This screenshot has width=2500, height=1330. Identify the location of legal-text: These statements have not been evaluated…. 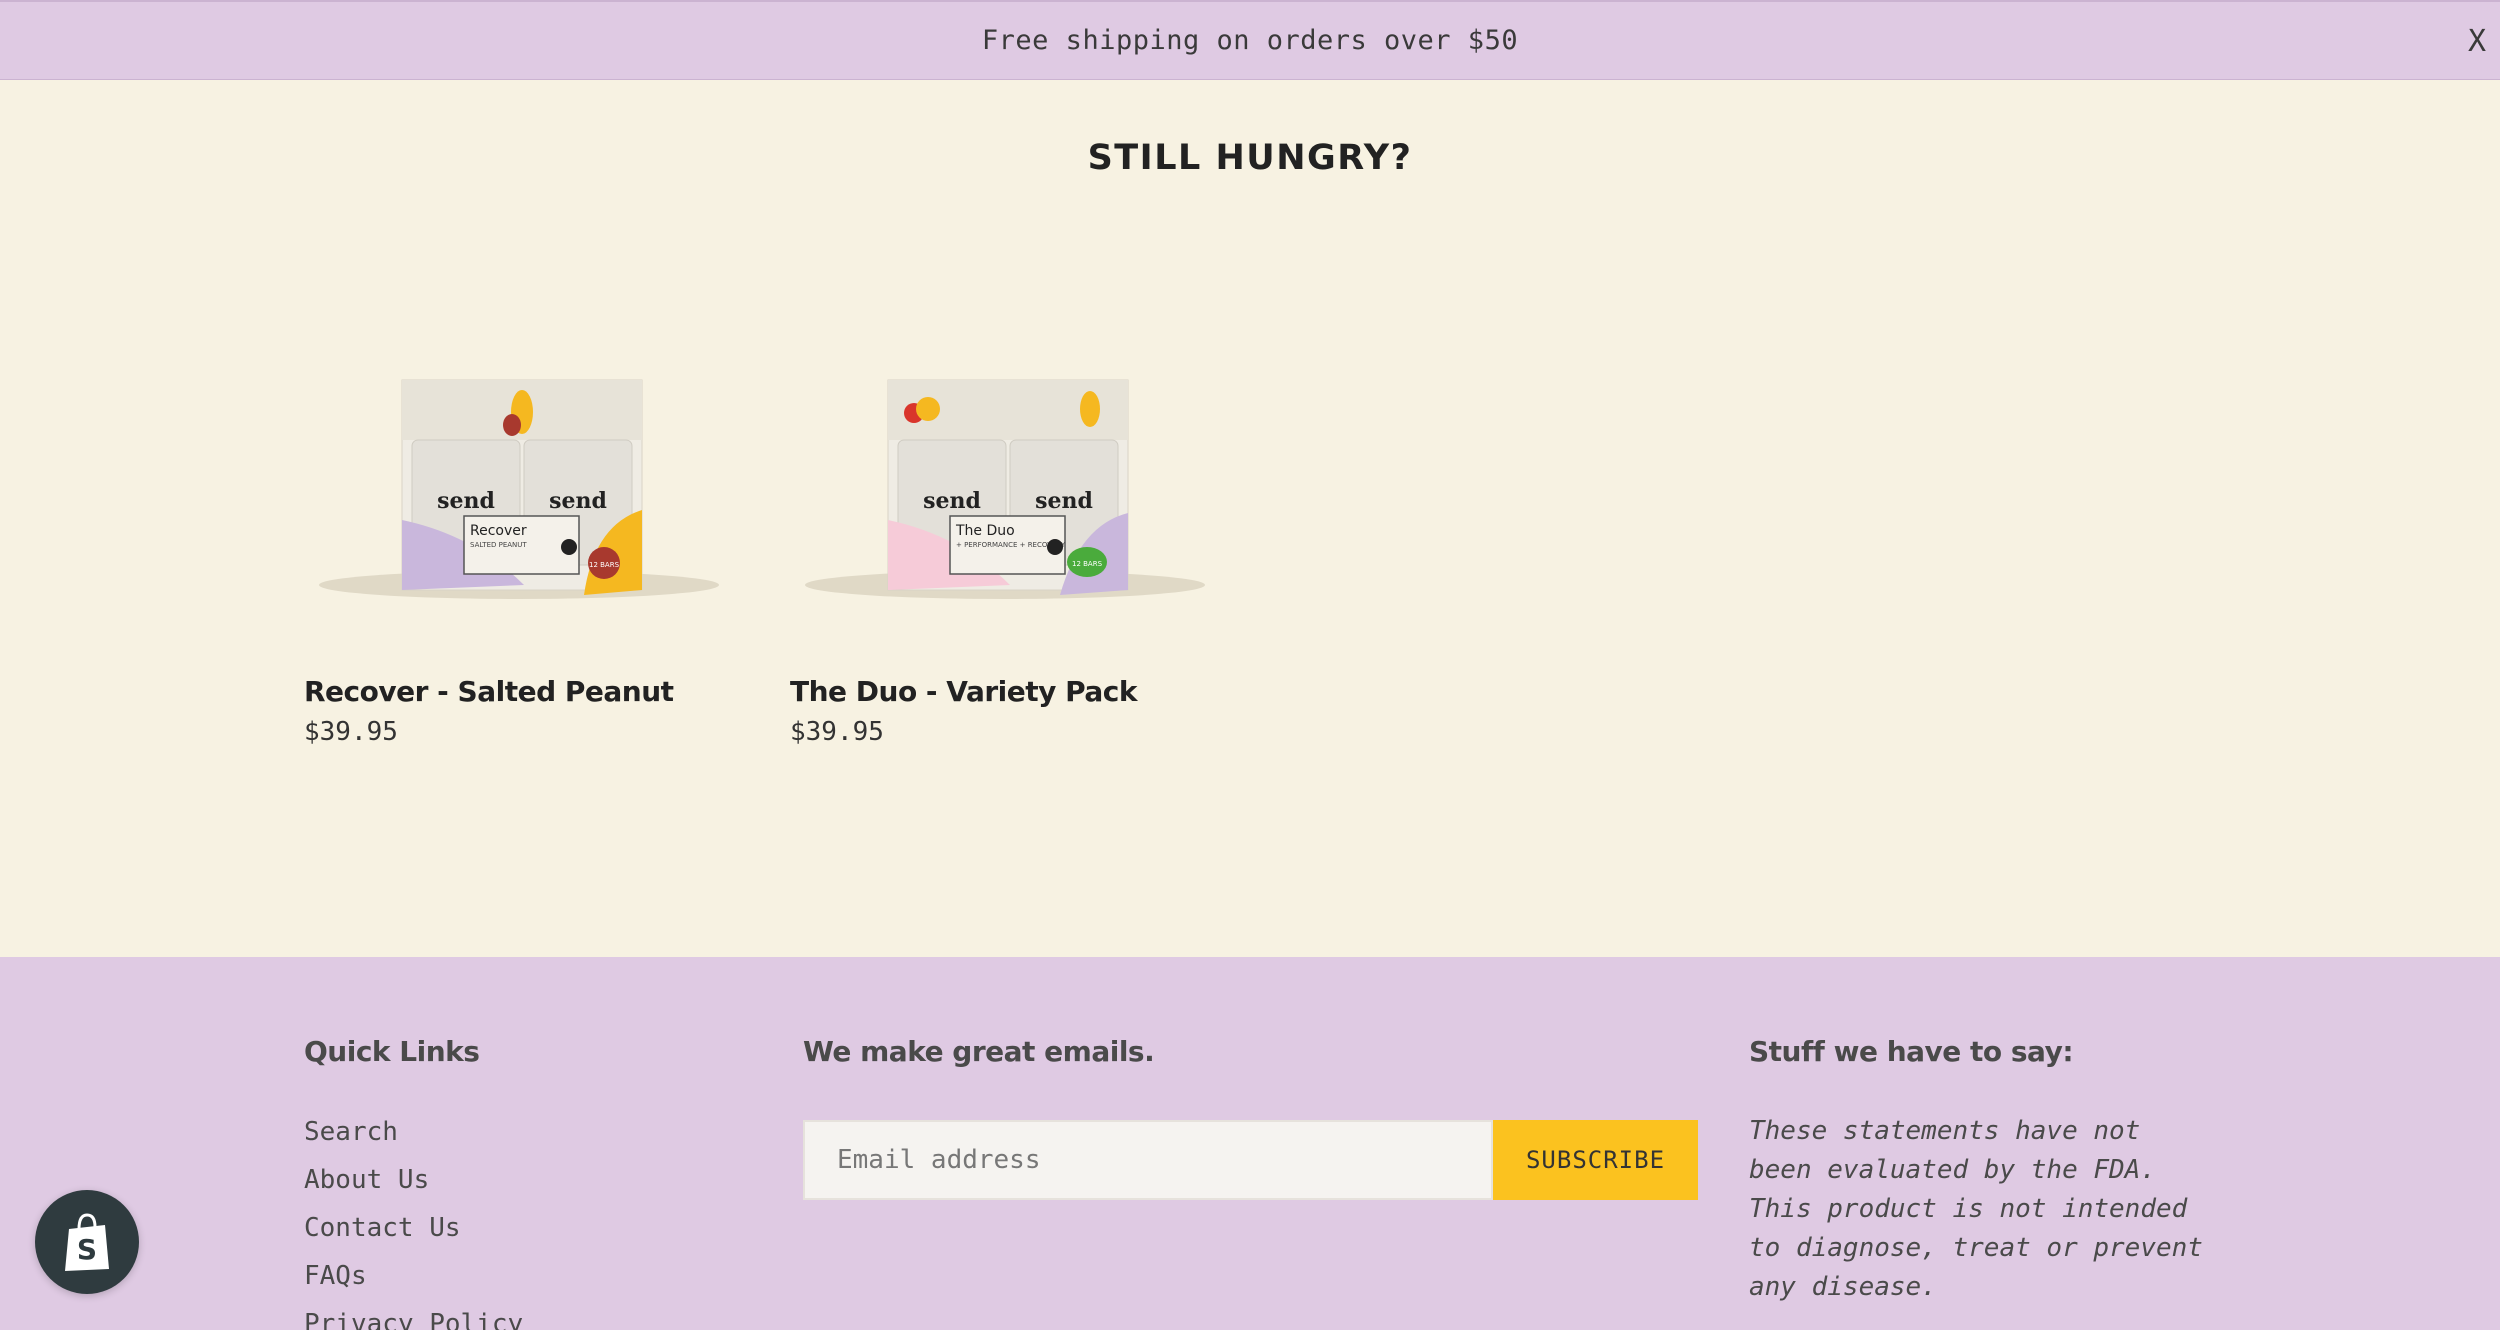
(1976, 1209).